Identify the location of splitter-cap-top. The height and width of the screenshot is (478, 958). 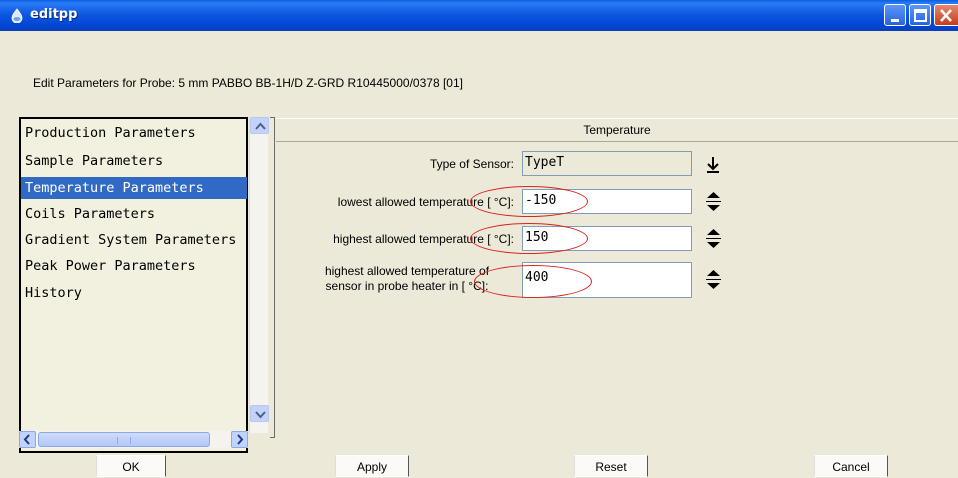
(272, 117).